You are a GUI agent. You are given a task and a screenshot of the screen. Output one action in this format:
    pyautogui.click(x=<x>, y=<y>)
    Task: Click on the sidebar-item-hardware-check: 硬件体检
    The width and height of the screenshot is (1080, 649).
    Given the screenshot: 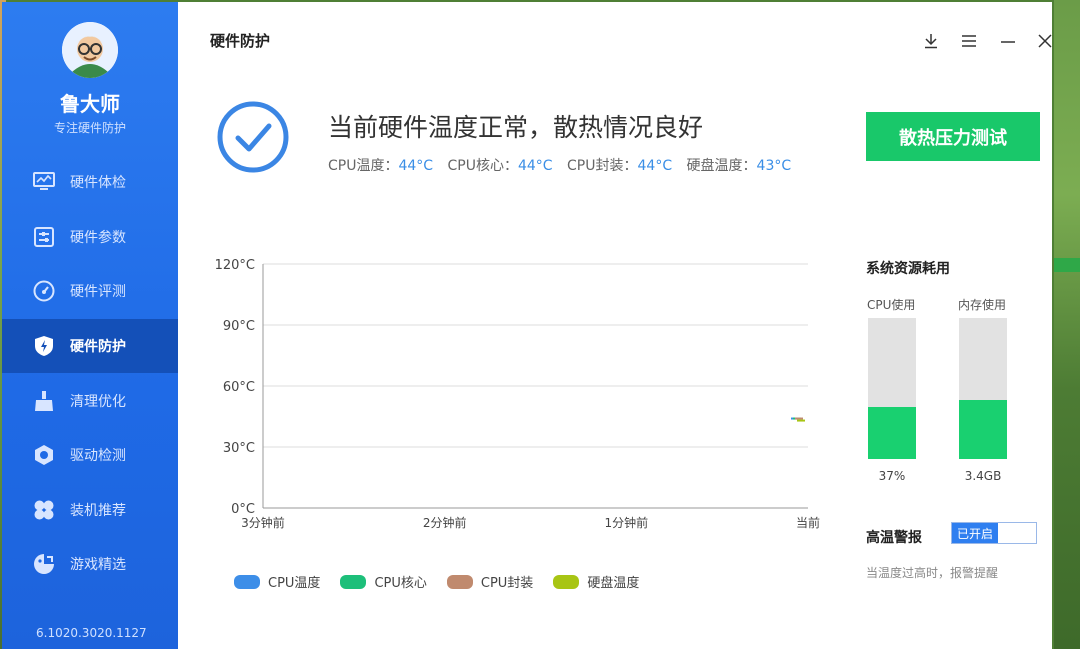 What is the action you would take?
    pyautogui.click(x=90, y=182)
    